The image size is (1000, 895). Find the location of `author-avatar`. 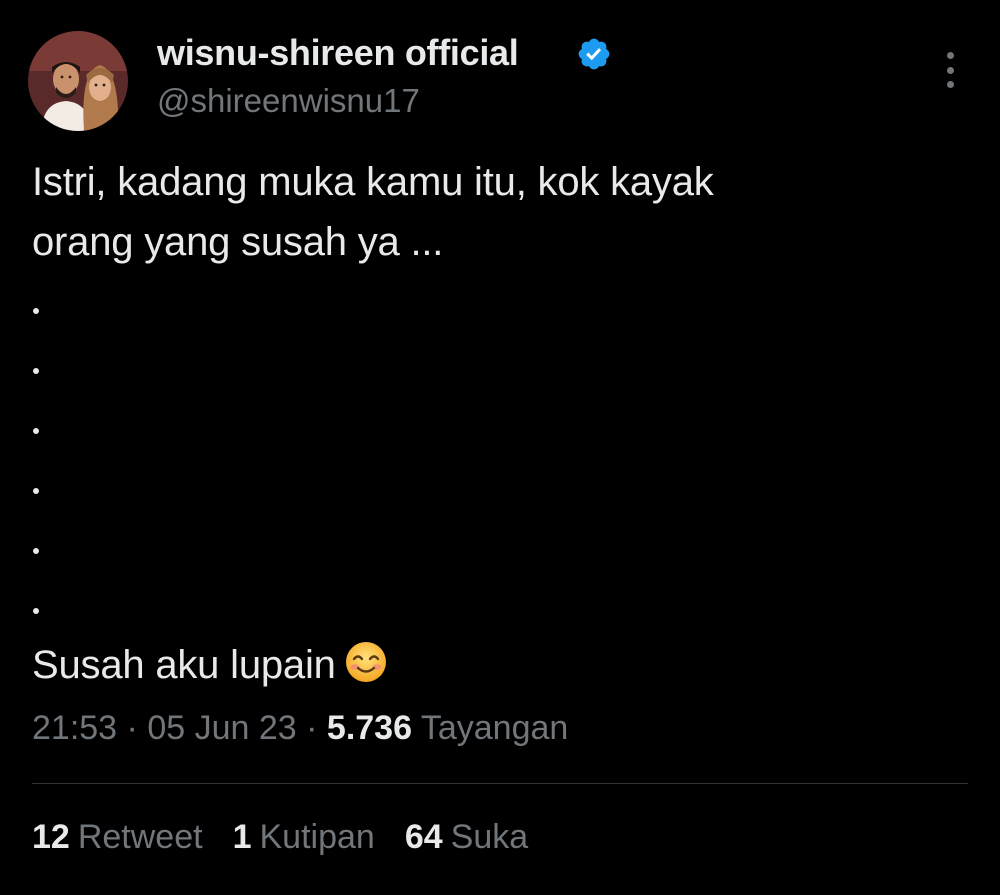

author-avatar is located at coordinates (78, 81).